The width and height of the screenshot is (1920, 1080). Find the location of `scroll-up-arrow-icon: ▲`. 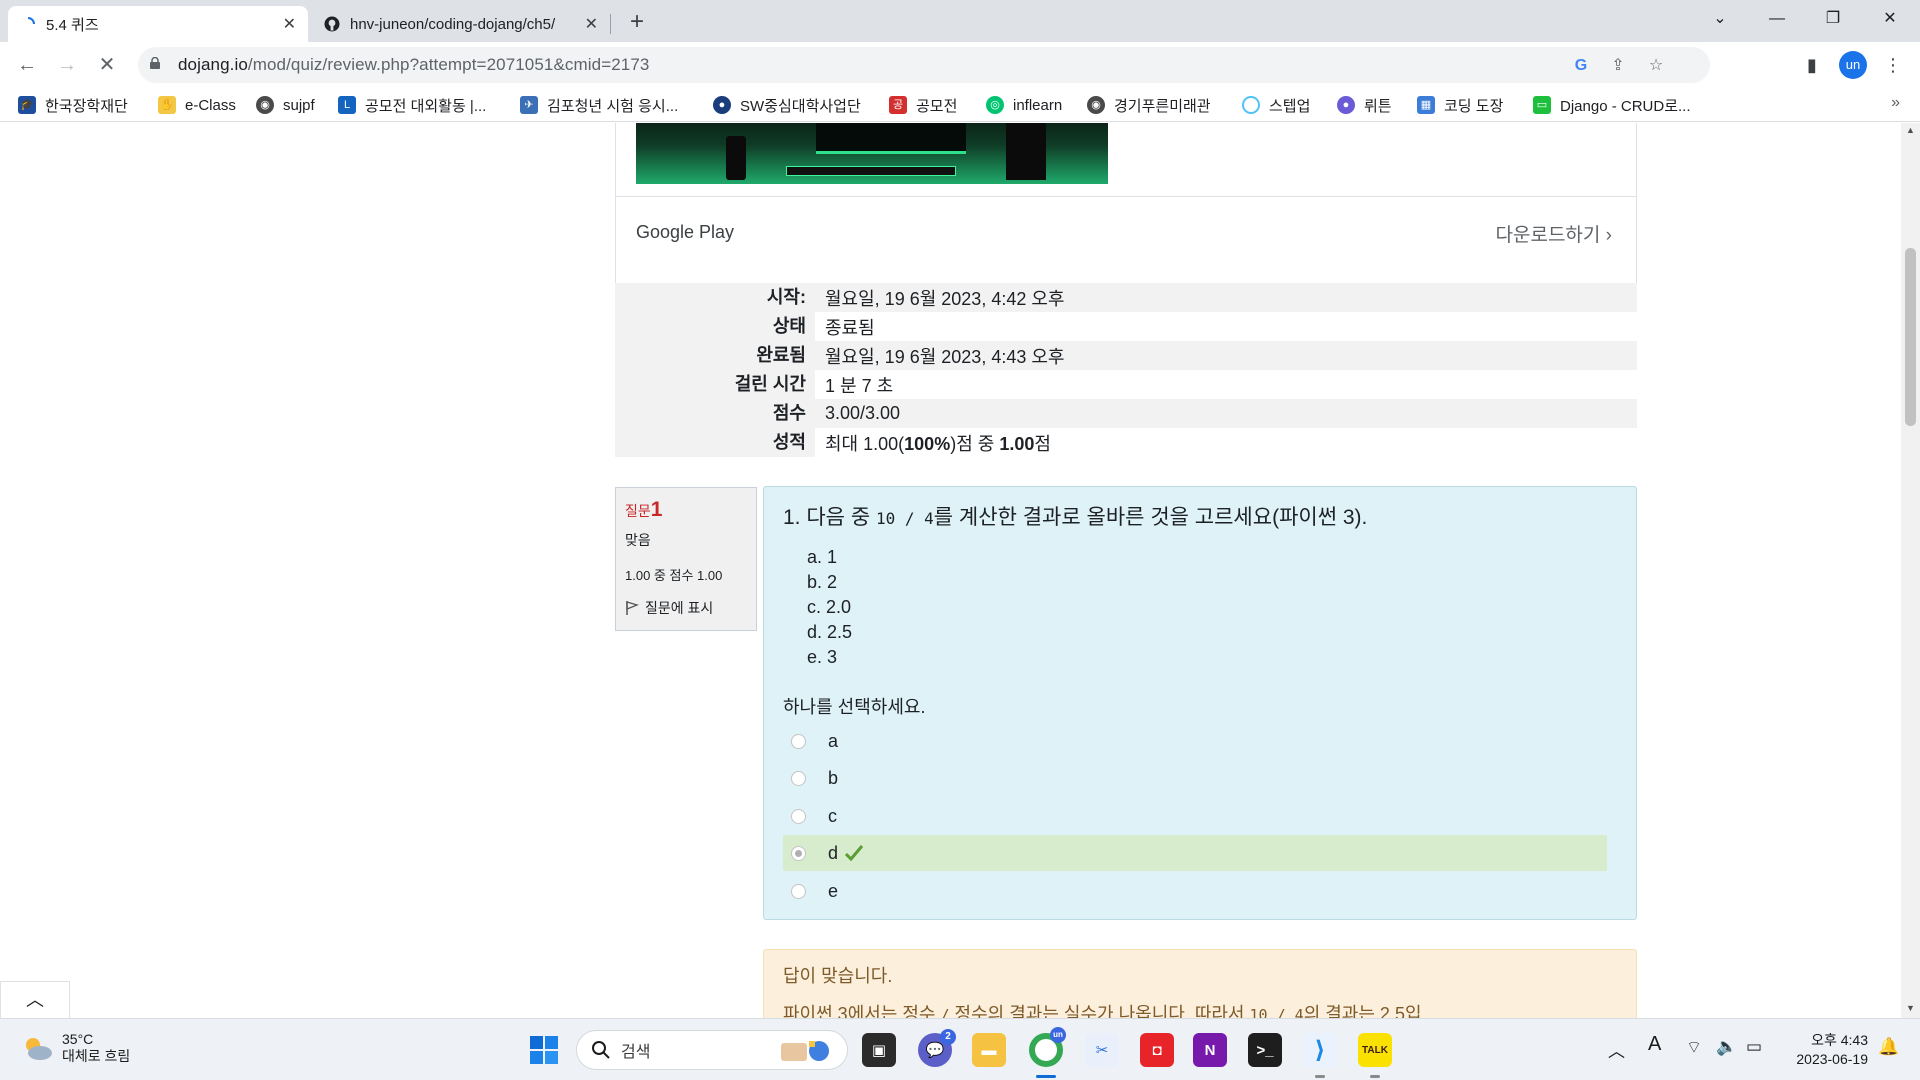

scroll-up-arrow-icon: ▲ is located at coordinates (1910, 130).